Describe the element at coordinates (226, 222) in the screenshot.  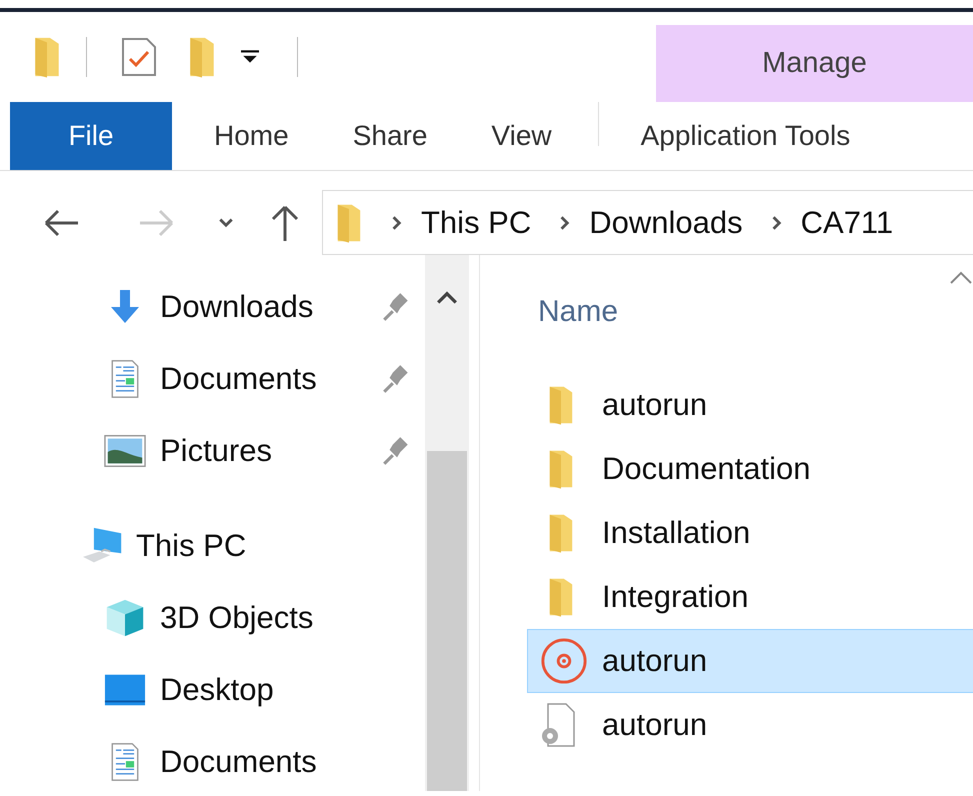
I see `chevron-down-icon` at that location.